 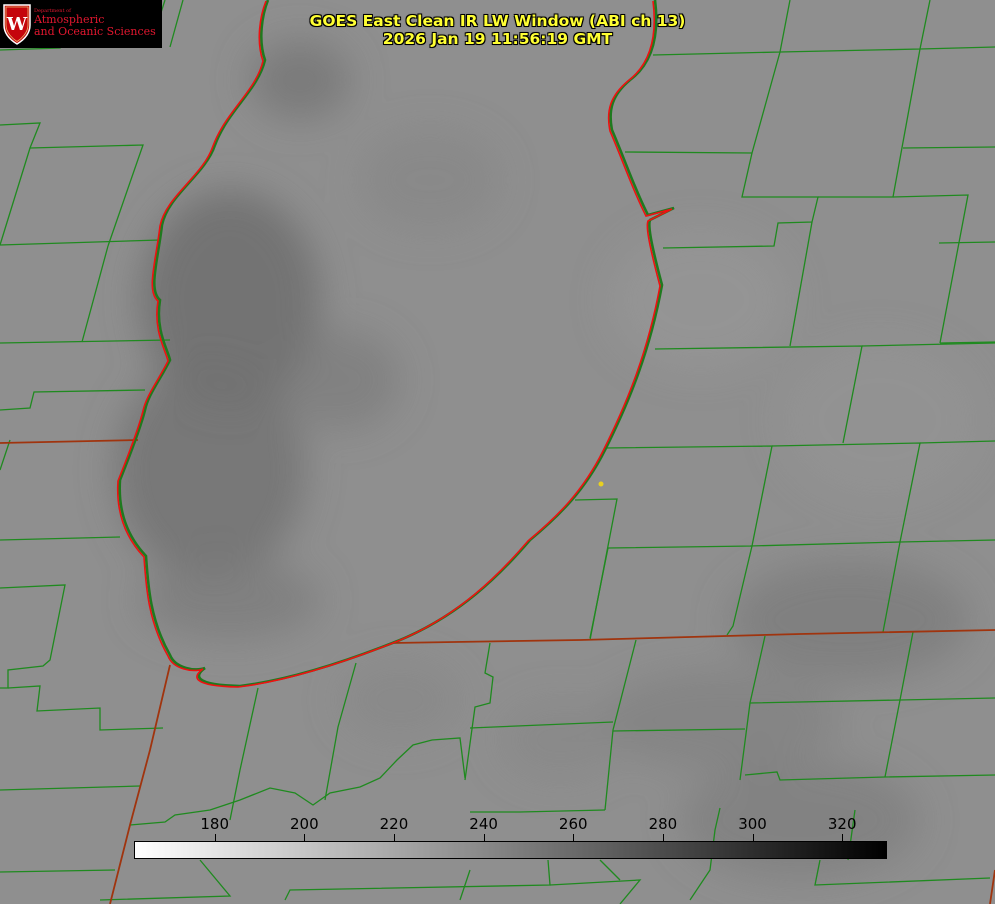 I want to click on colorbar-tick-label: 180, so click(x=214, y=824).